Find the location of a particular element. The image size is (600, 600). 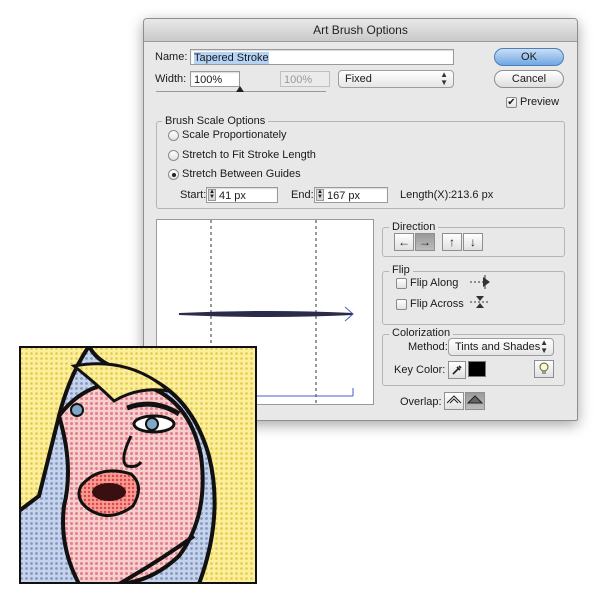

overlap-no-adjust-button is located at coordinates (475, 401).